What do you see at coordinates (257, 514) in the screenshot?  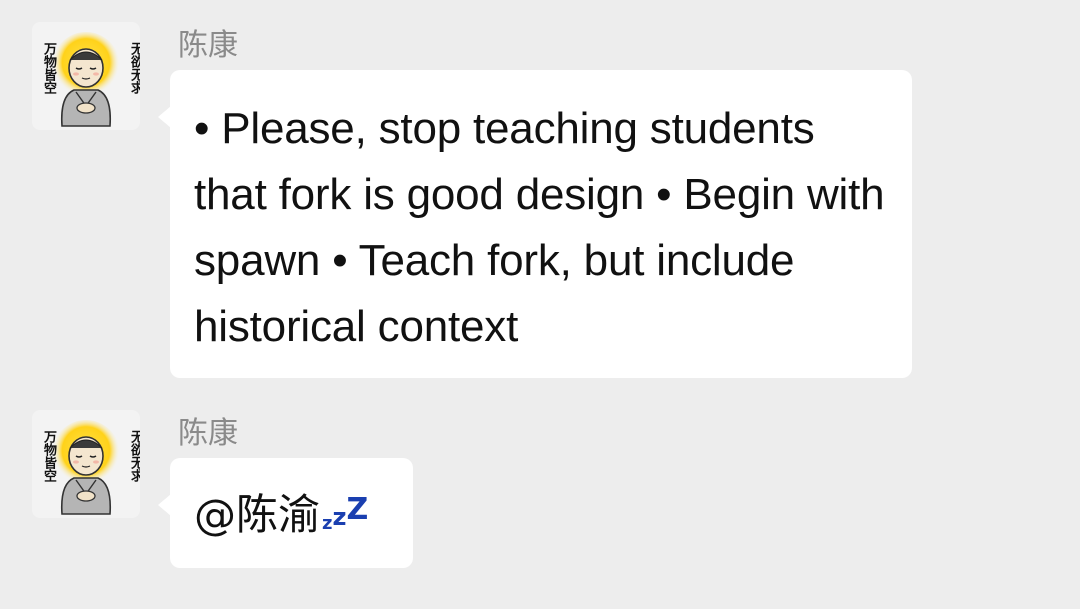 I see `mention-text: @陈渝` at bounding box center [257, 514].